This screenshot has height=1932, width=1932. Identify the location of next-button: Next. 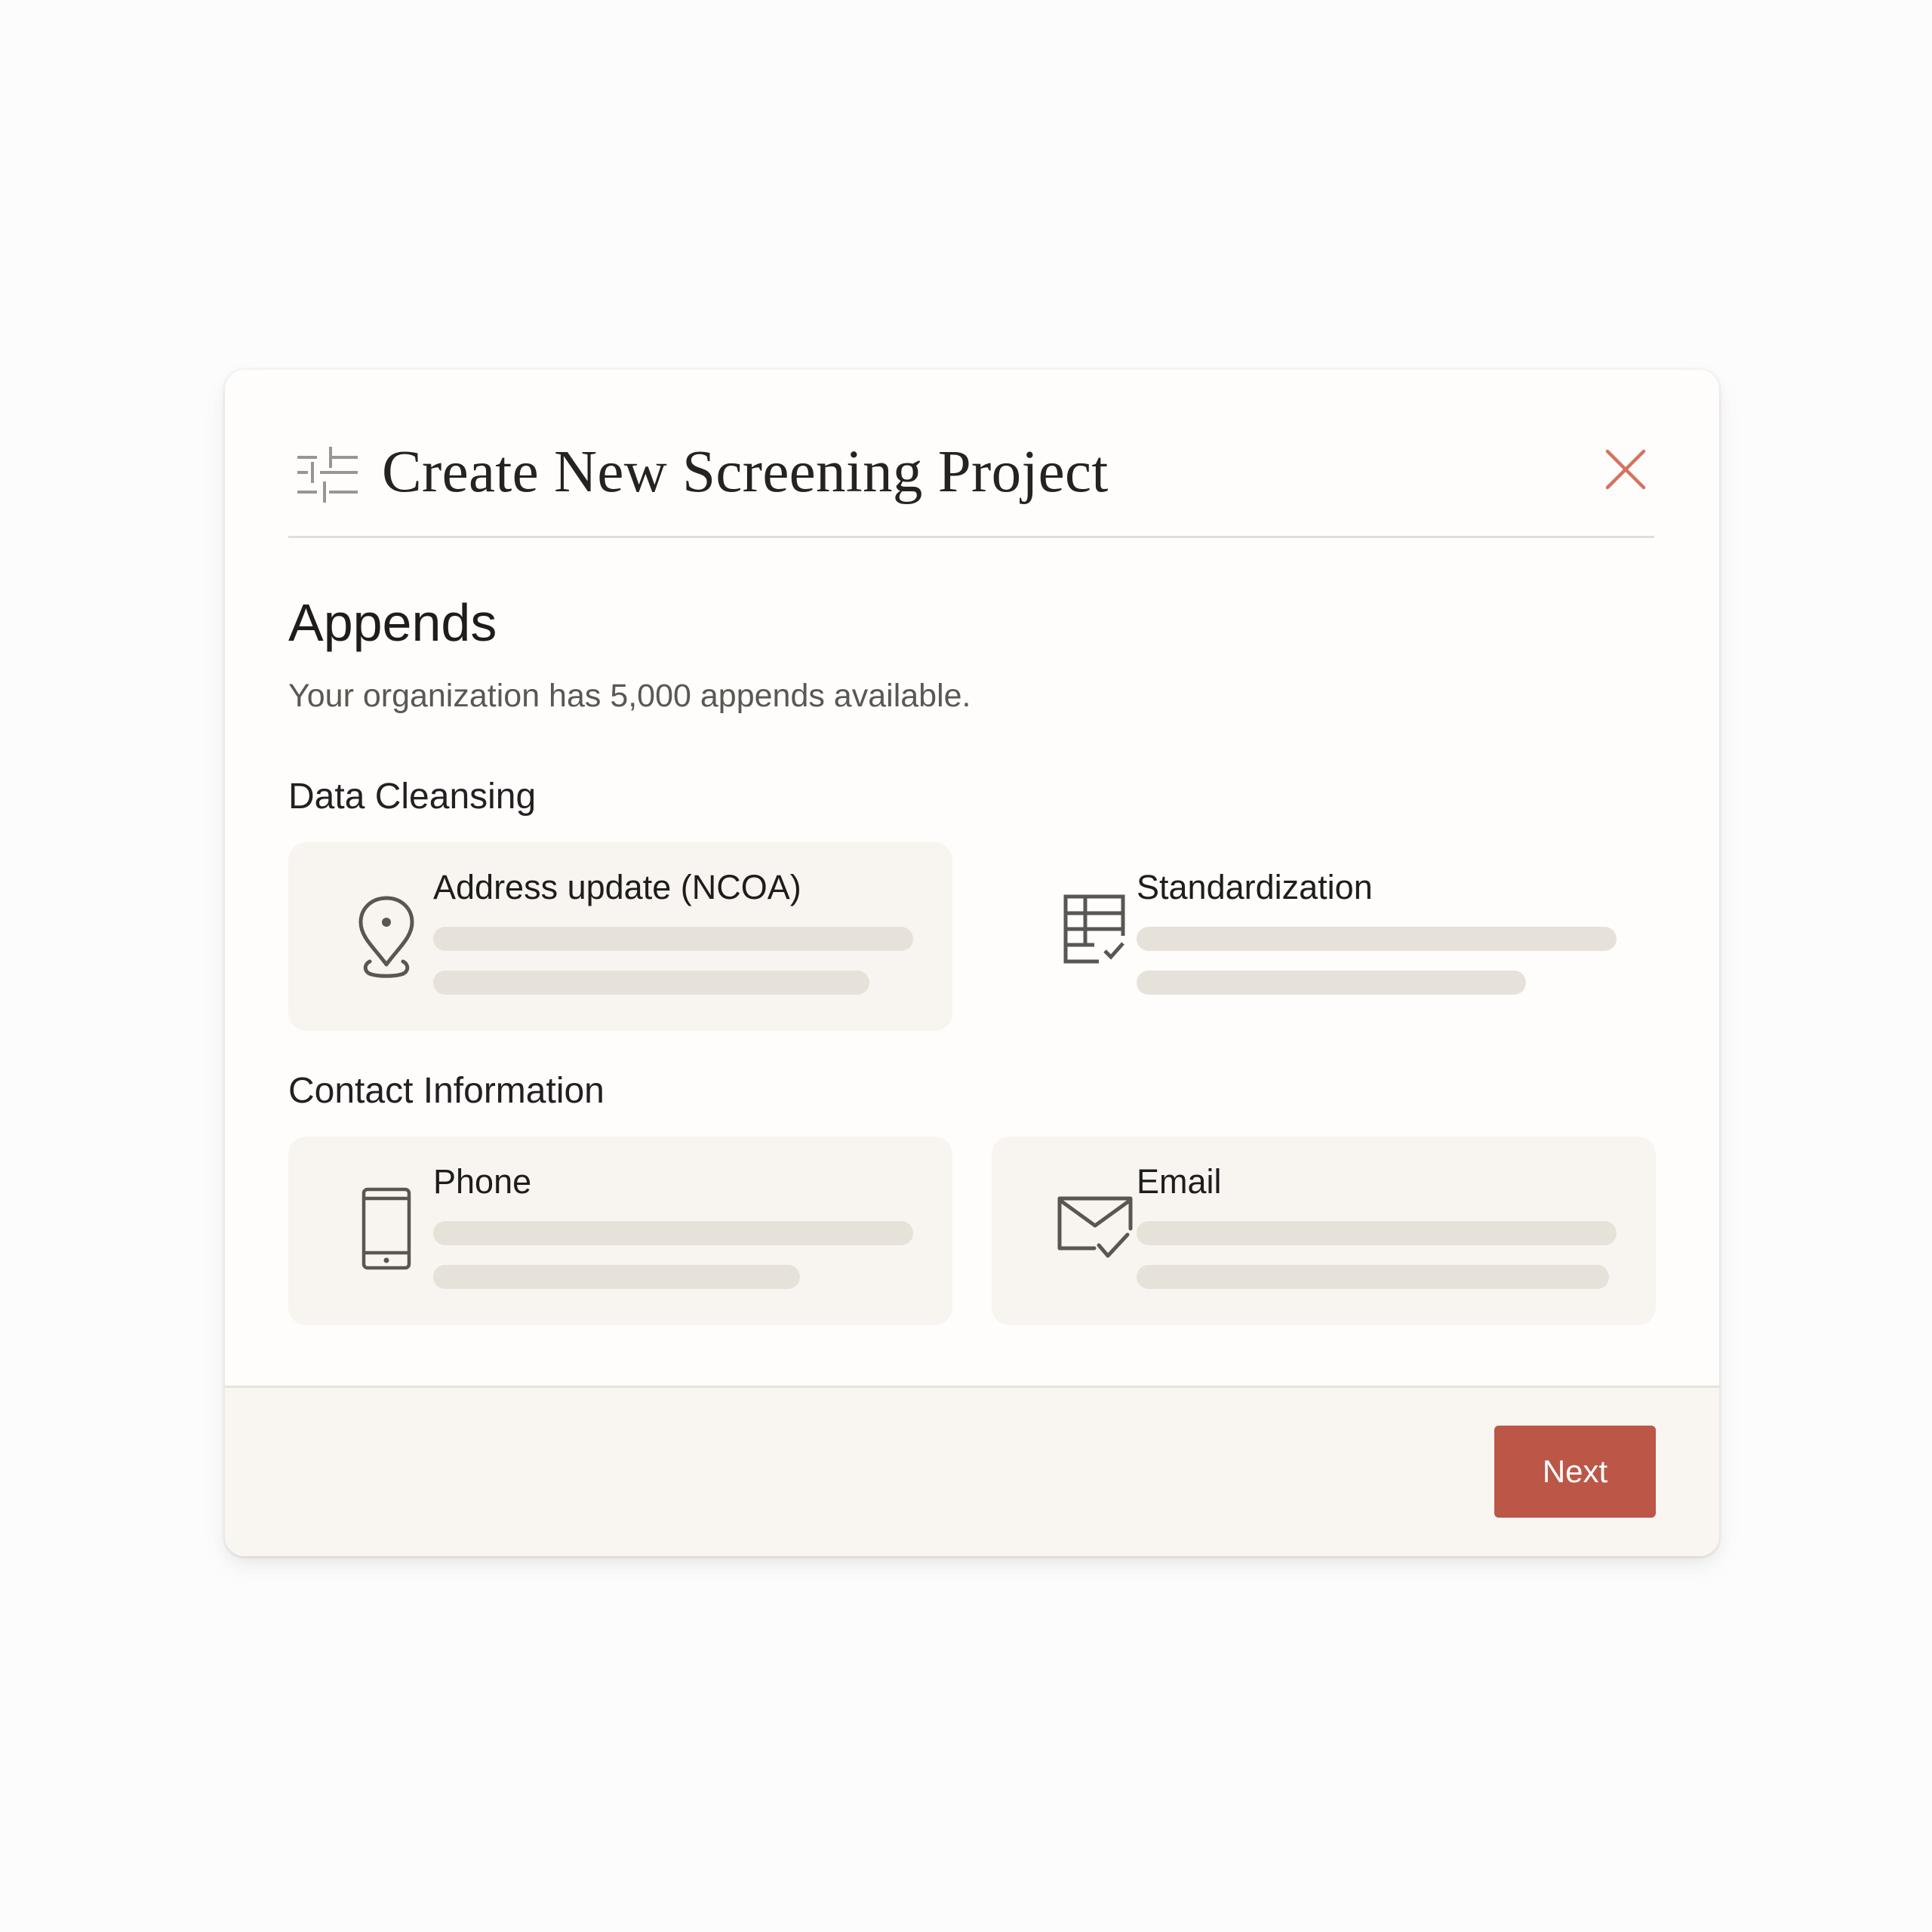
(1575, 1472).